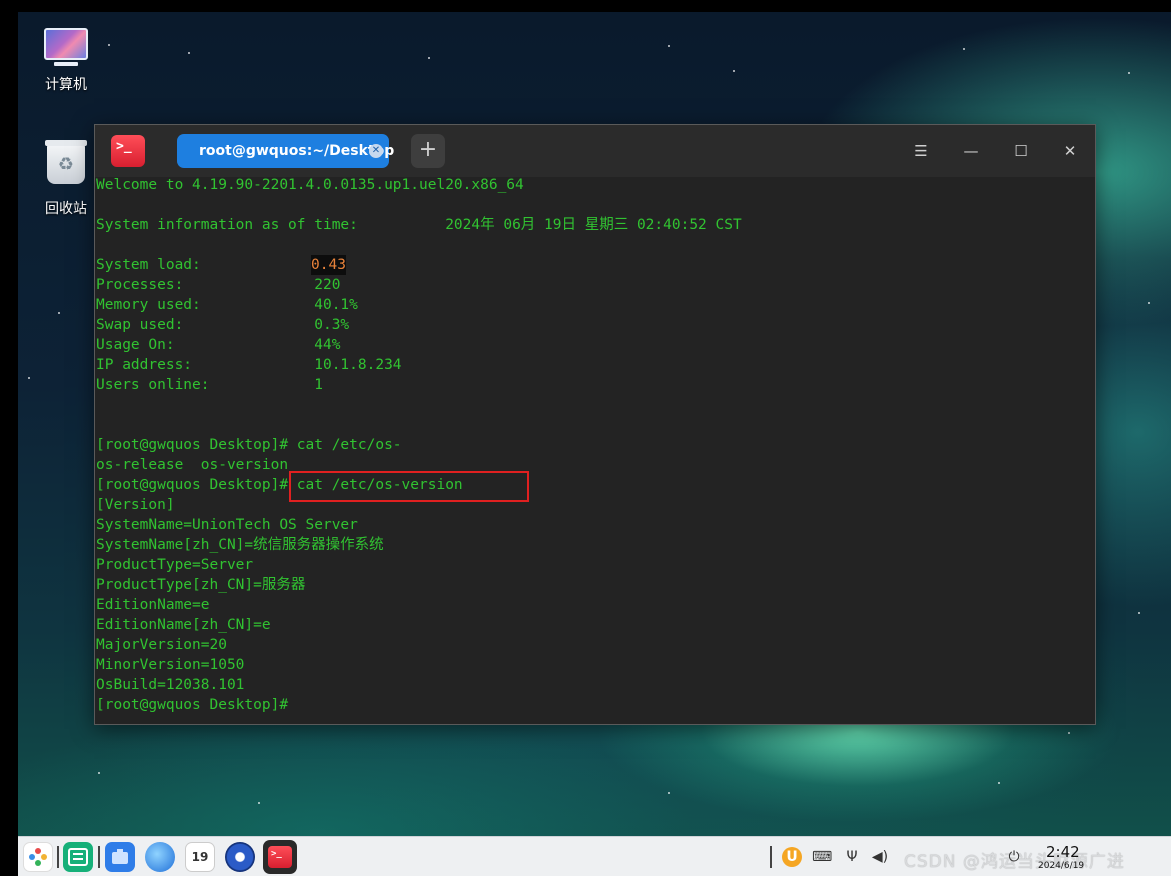 The width and height of the screenshot is (1171, 876). What do you see at coordinates (192, 705) in the screenshot?
I see `terminal-line: [root@gwquos Desktop]#` at bounding box center [192, 705].